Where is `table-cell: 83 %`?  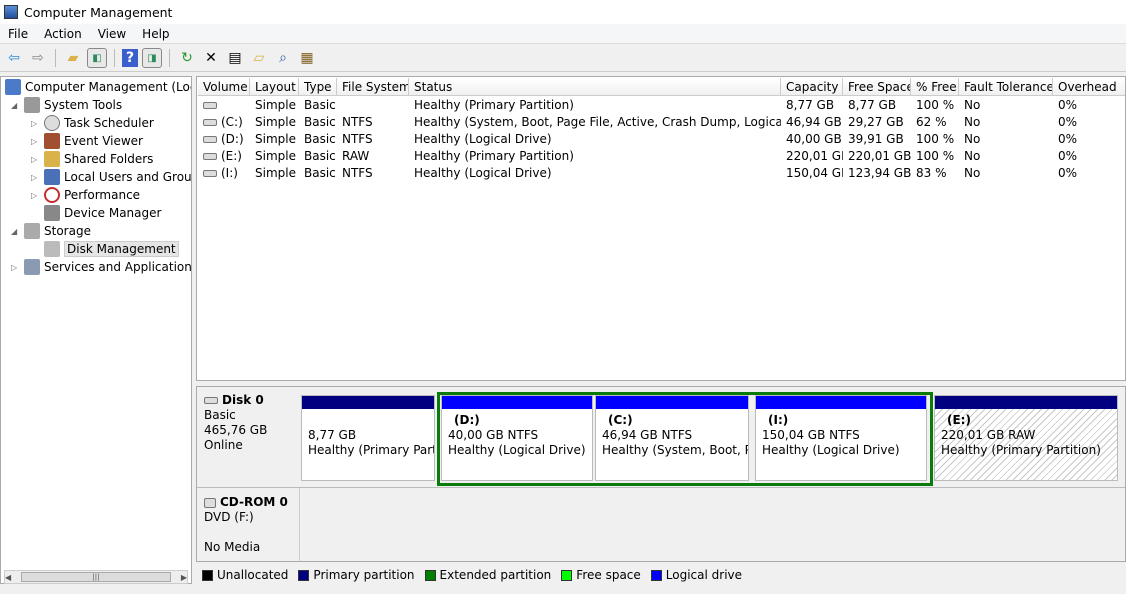 table-cell: 83 % is located at coordinates (935, 173).